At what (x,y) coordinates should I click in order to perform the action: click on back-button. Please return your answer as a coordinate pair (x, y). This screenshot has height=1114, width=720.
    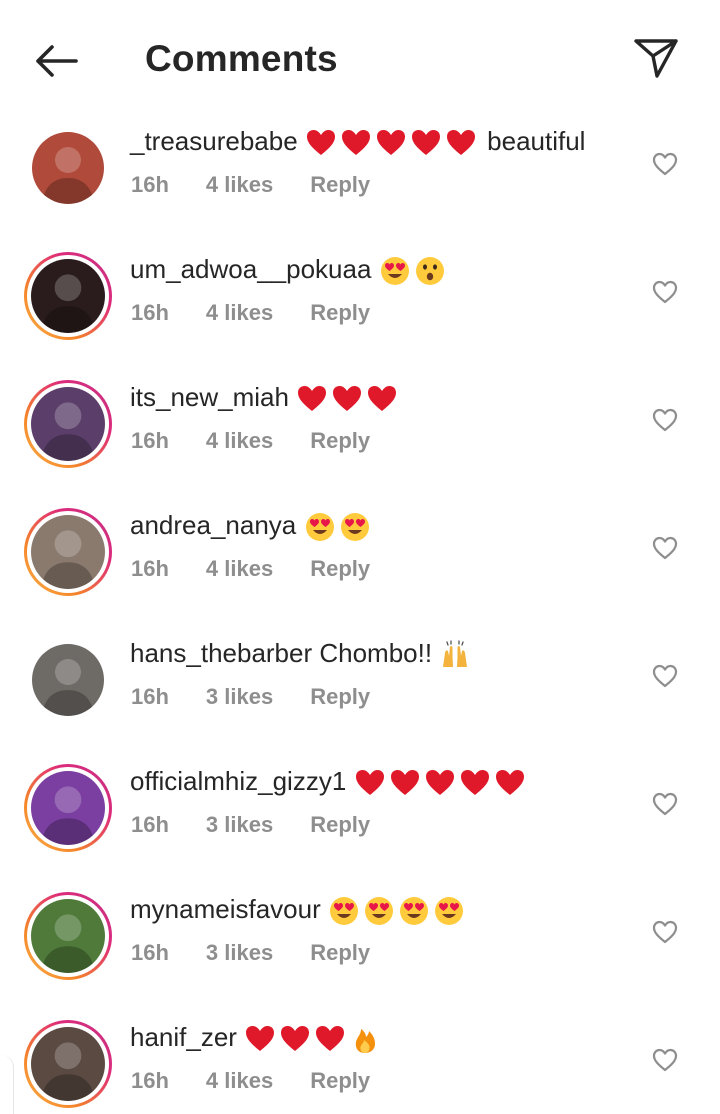
    Looking at the image, I should click on (56, 61).